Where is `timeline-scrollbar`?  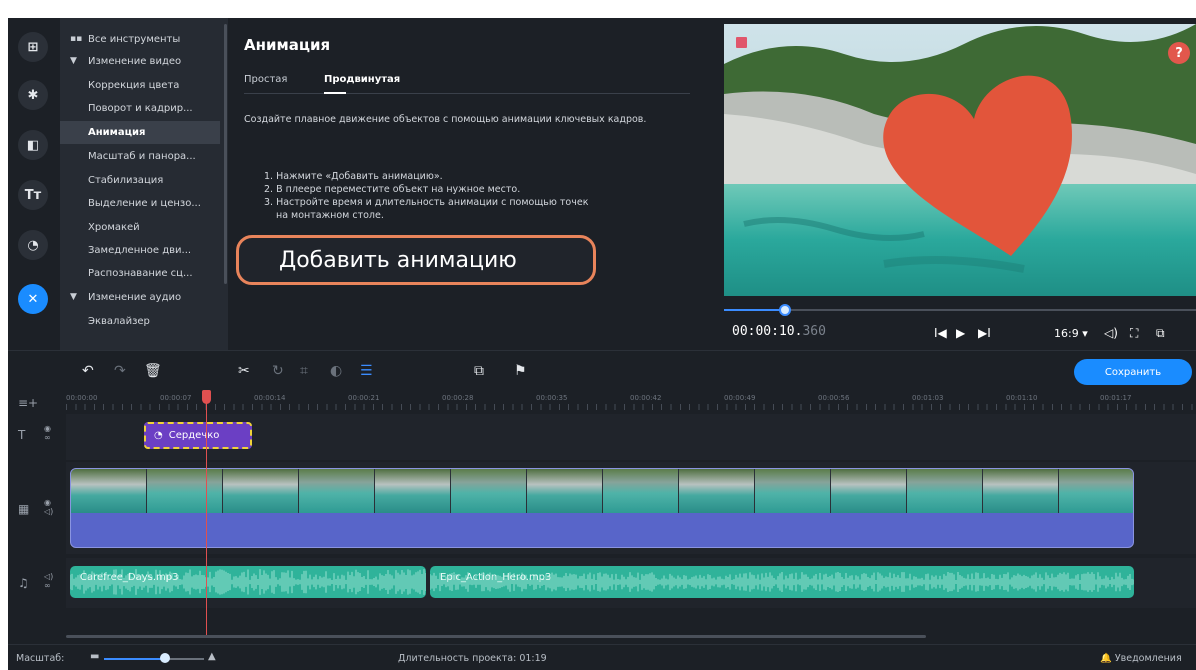
timeline-scrollbar is located at coordinates (496, 636).